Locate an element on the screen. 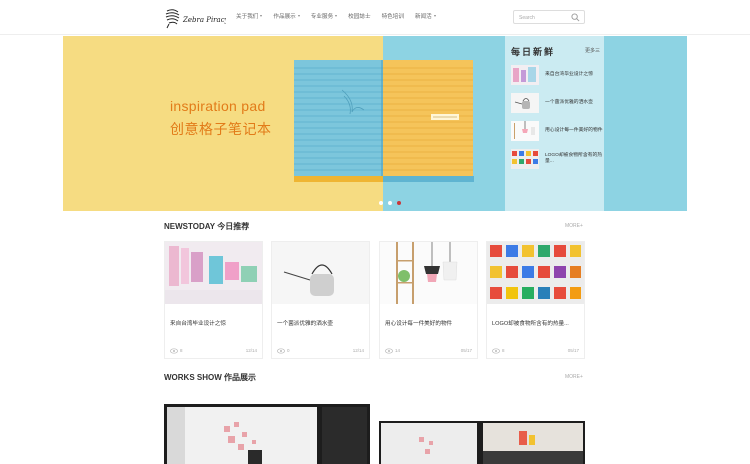 This screenshot has height=464, width=750. card-title: 来自台湾毕业设计之惊 is located at coordinates (198, 324).